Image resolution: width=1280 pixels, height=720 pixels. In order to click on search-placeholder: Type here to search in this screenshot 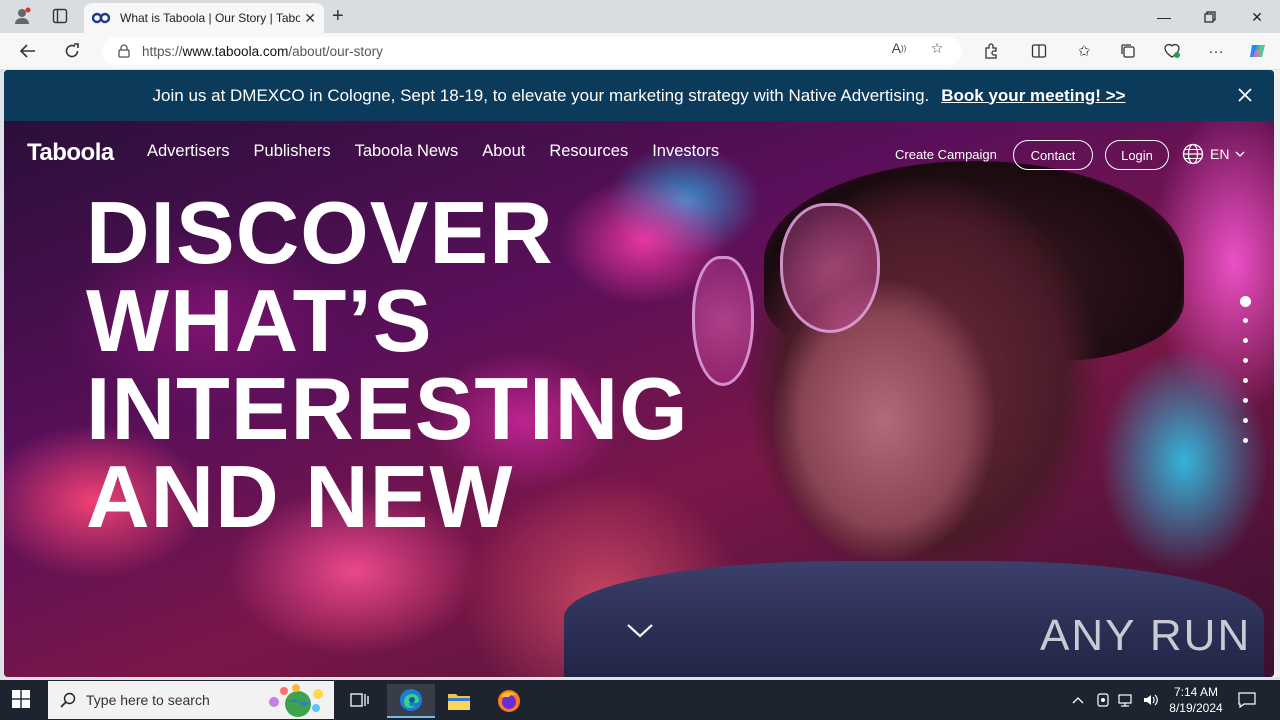, I will do `click(148, 700)`.